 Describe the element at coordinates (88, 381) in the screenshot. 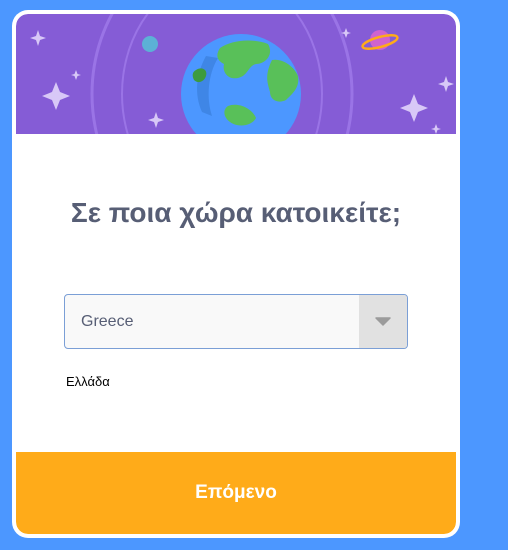

I see `selected-country-native-name: Ελλάδα` at that location.